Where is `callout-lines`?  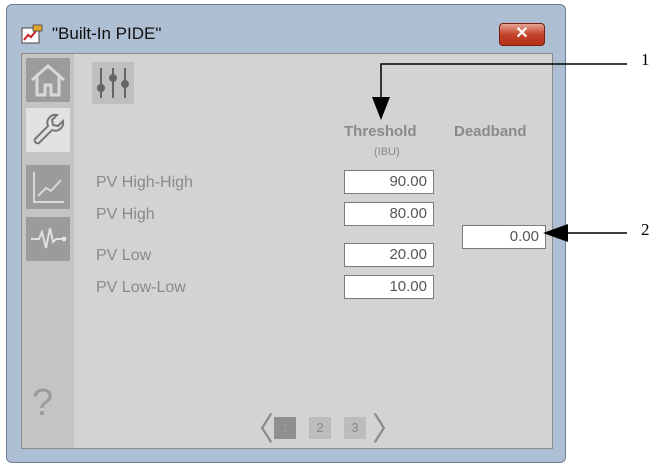
callout-lines is located at coordinates (499, 152).